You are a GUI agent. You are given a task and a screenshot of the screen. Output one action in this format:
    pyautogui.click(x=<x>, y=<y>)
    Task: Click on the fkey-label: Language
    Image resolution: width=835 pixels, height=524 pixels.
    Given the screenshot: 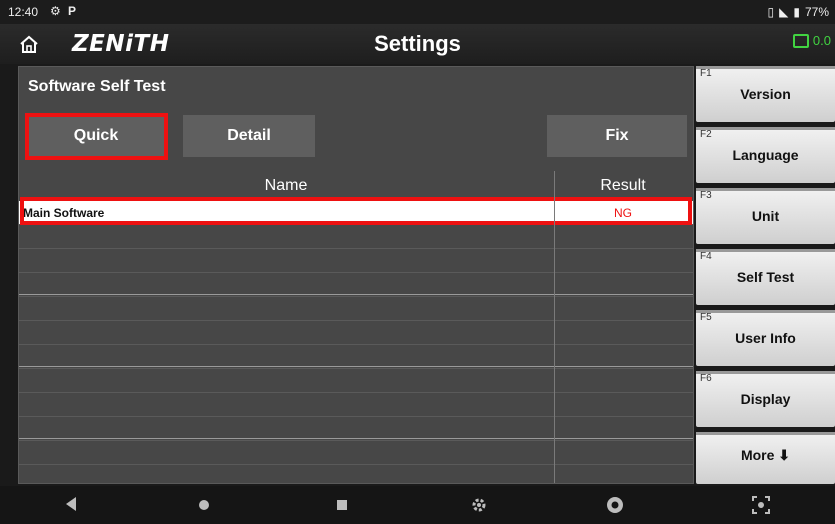 What is the action you would take?
    pyautogui.click(x=765, y=155)
    